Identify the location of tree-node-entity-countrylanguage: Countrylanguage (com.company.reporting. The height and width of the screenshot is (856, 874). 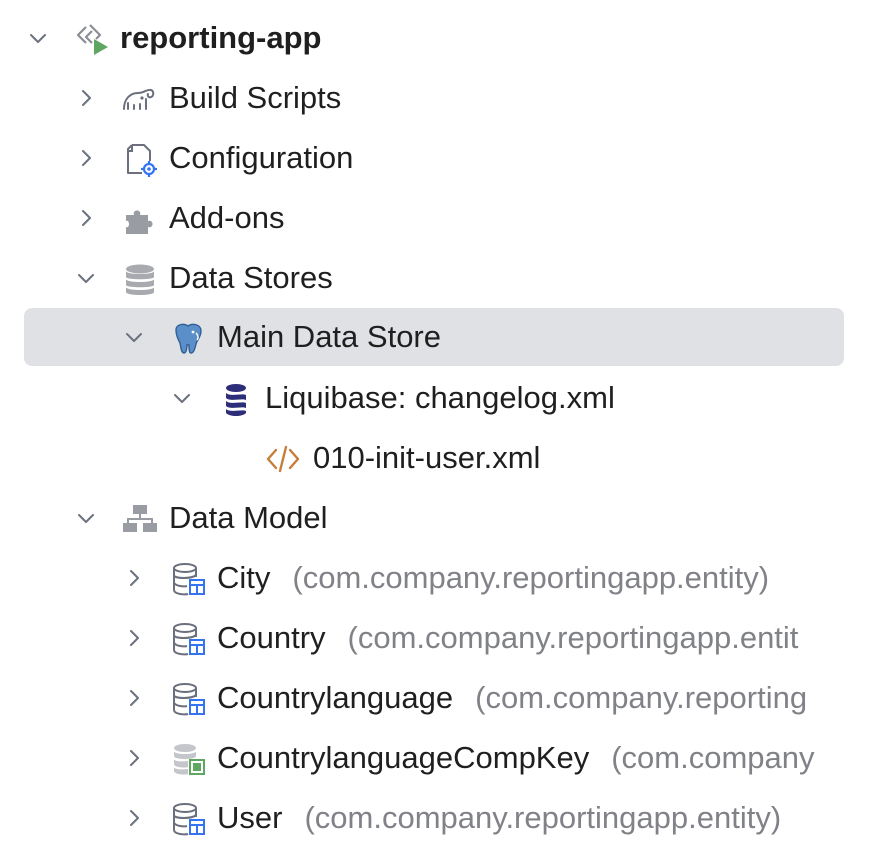
(437, 698).